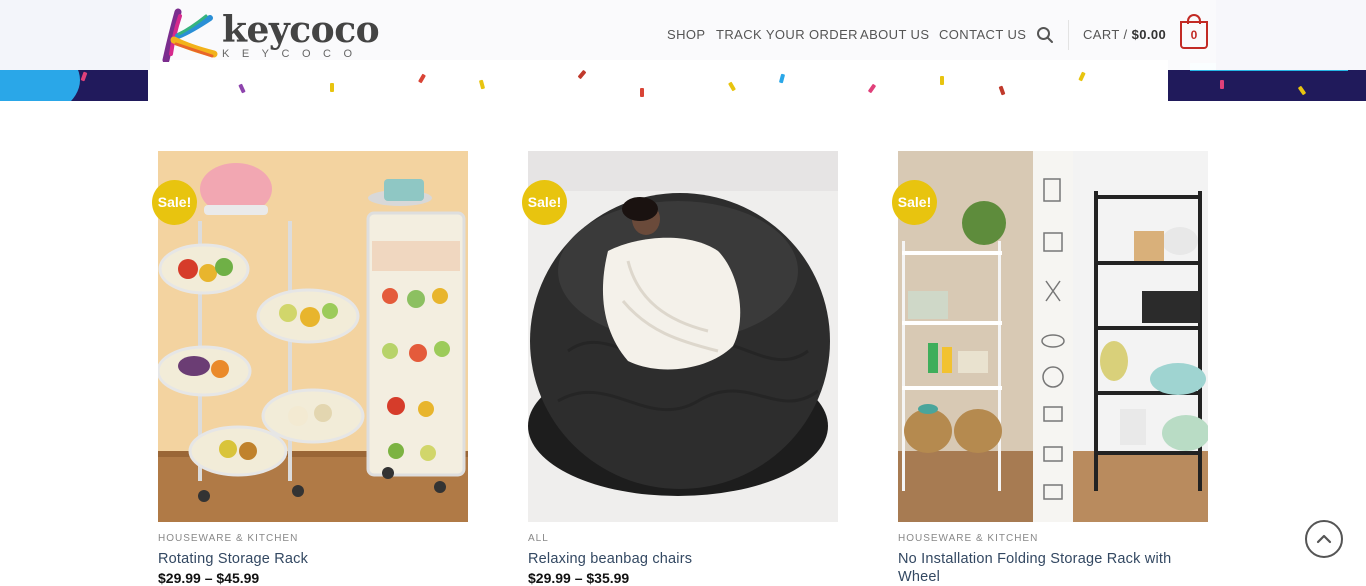  Describe the element at coordinates (683, 559) in the screenshot. I see `product-title: Relaxing beanbag chairs` at that location.